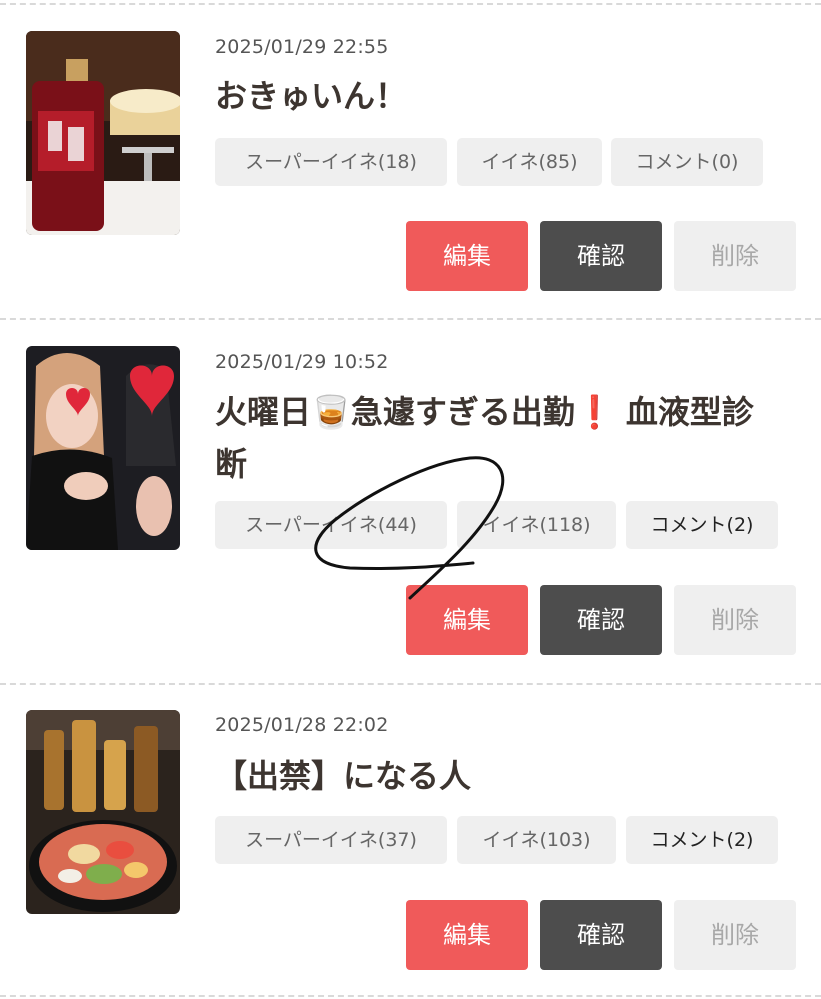 This screenshot has height=999, width=821. What do you see at coordinates (536, 525) in the screenshot?
I see `like-count: イイネ(118)` at bounding box center [536, 525].